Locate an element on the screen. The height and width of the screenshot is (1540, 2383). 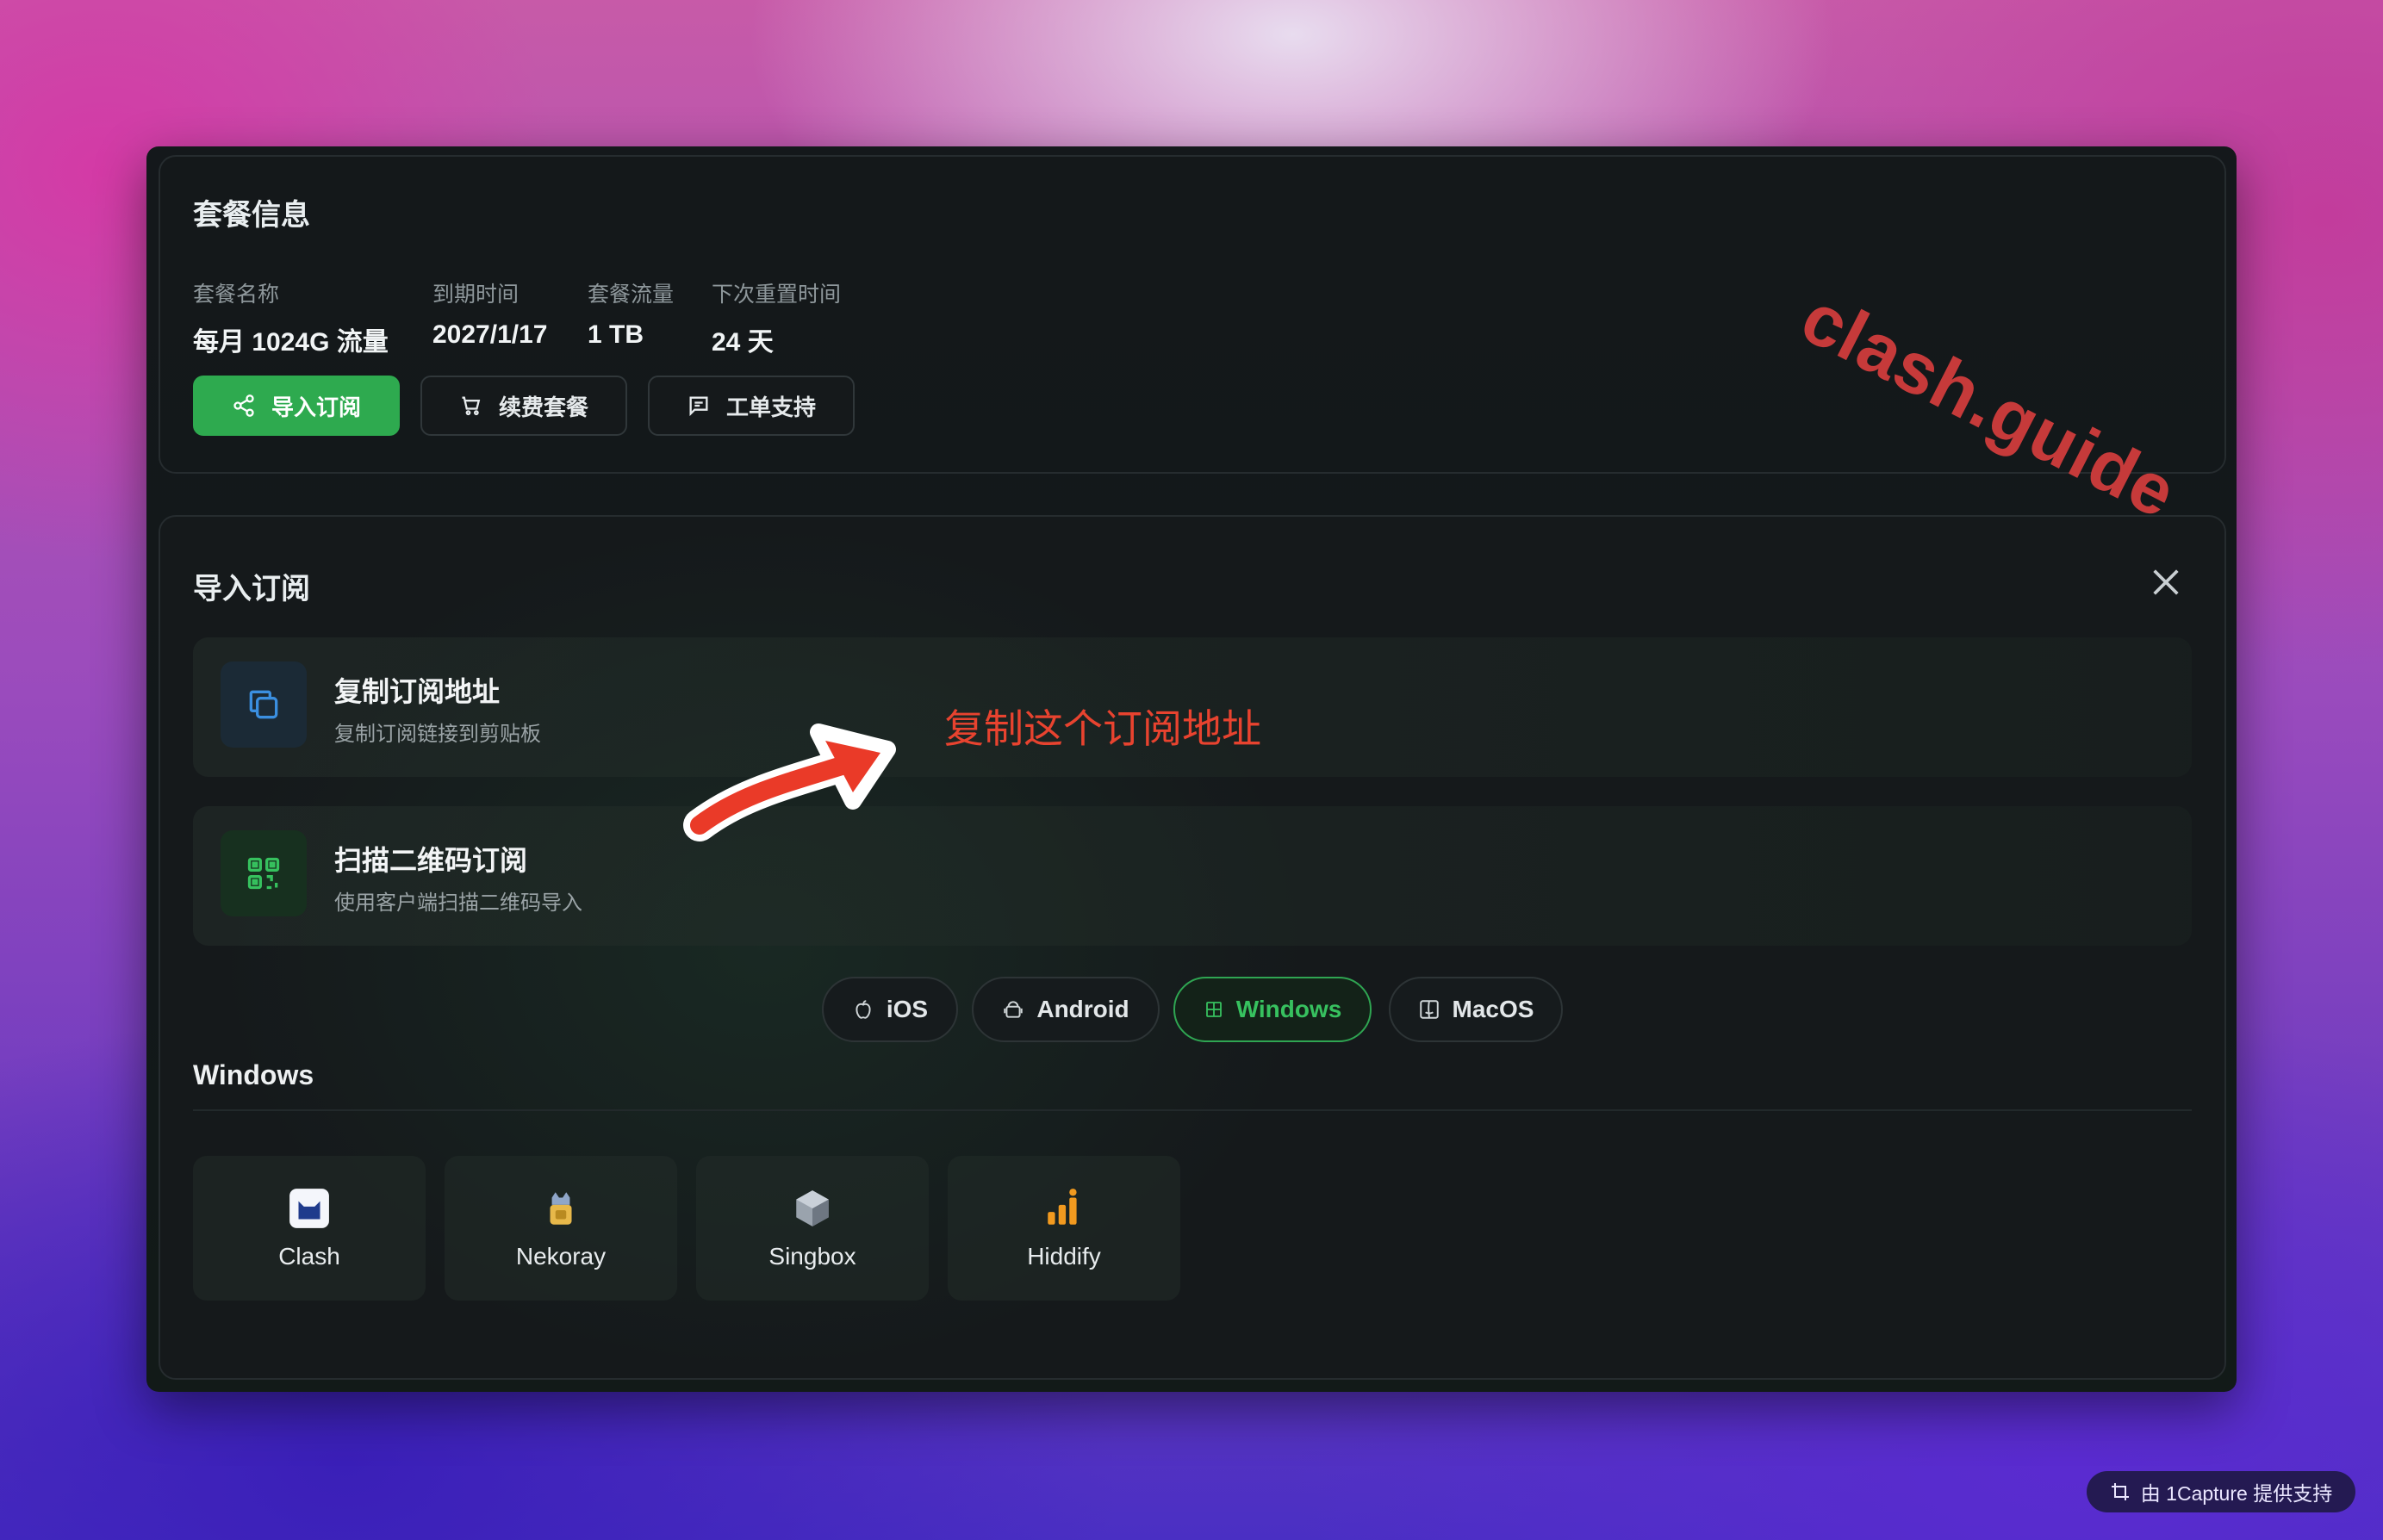
nekoray-icon is located at coordinates (560, 1208).